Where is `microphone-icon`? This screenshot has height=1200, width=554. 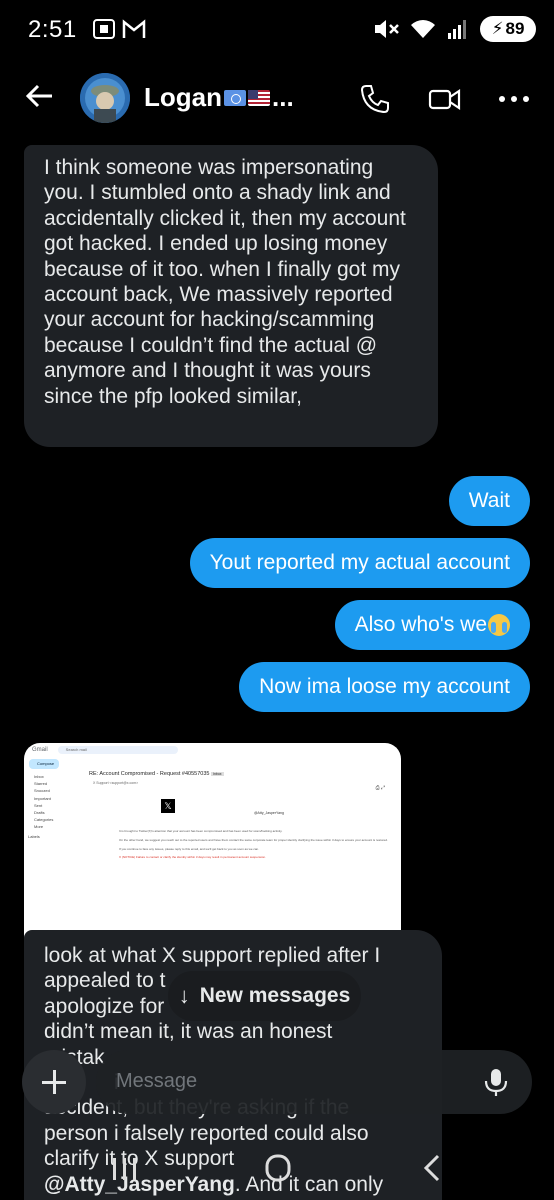 microphone-icon is located at coordinates (496, 1082).